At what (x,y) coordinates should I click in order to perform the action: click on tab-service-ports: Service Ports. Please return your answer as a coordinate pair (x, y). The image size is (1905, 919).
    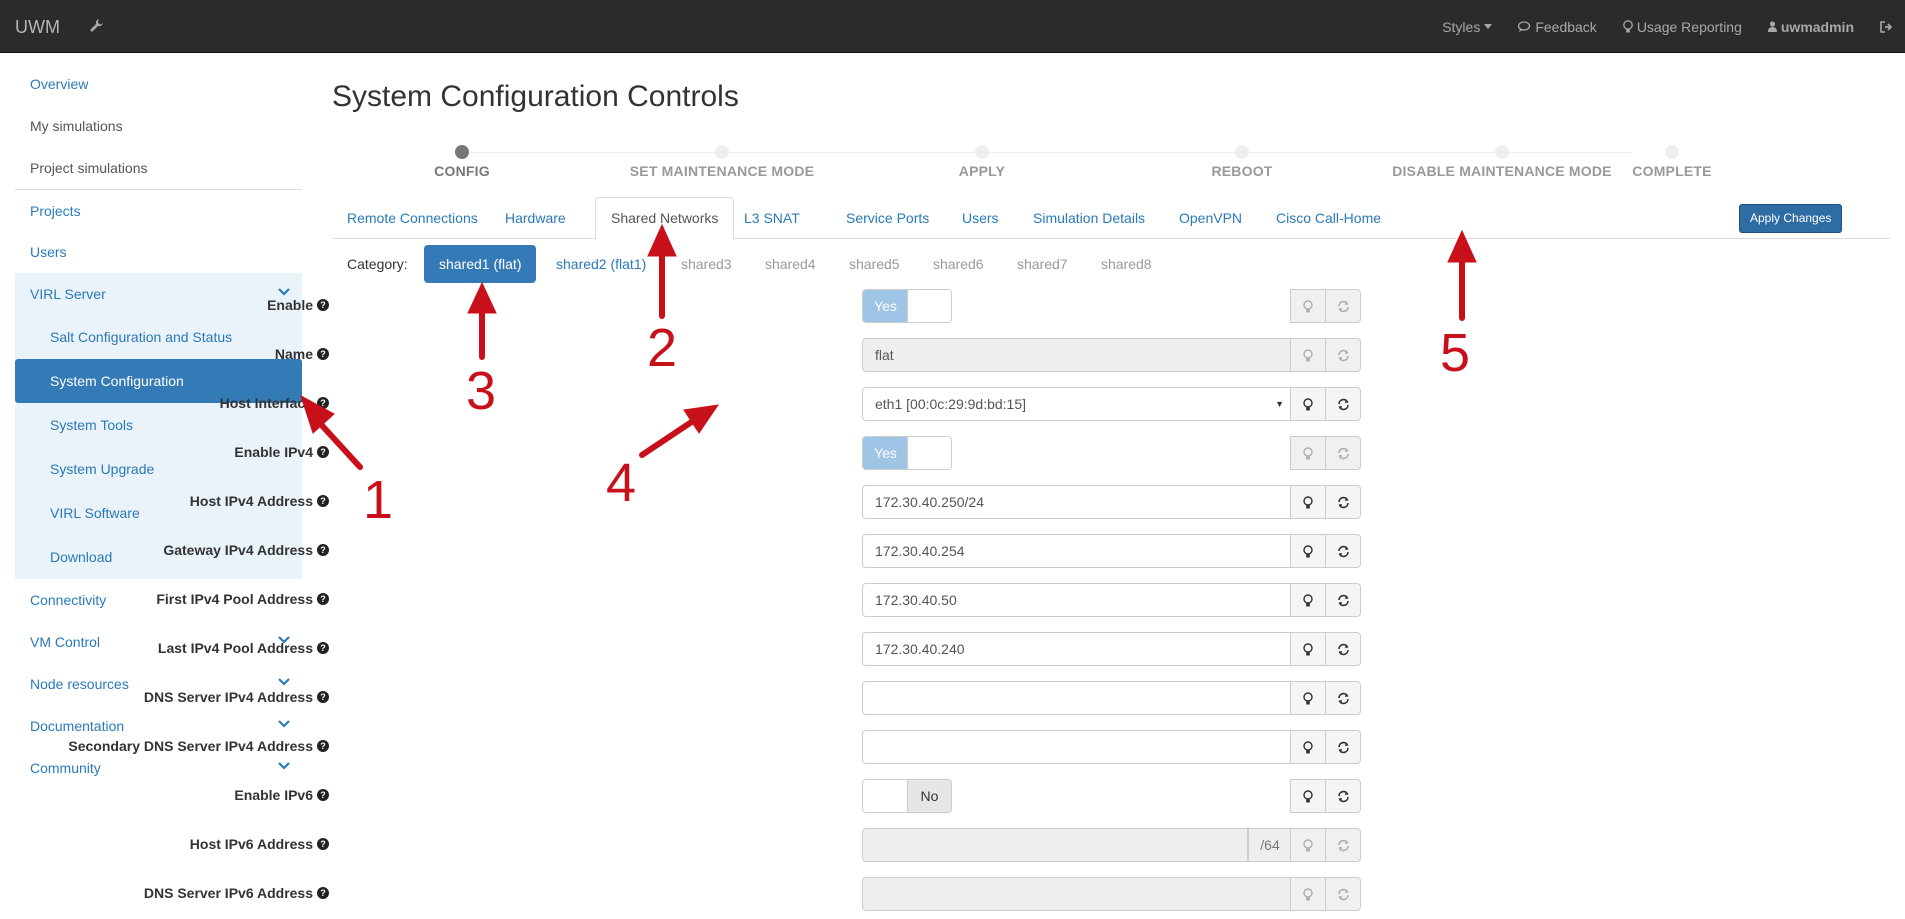
    Looking at the image, I should click on (887, 218).